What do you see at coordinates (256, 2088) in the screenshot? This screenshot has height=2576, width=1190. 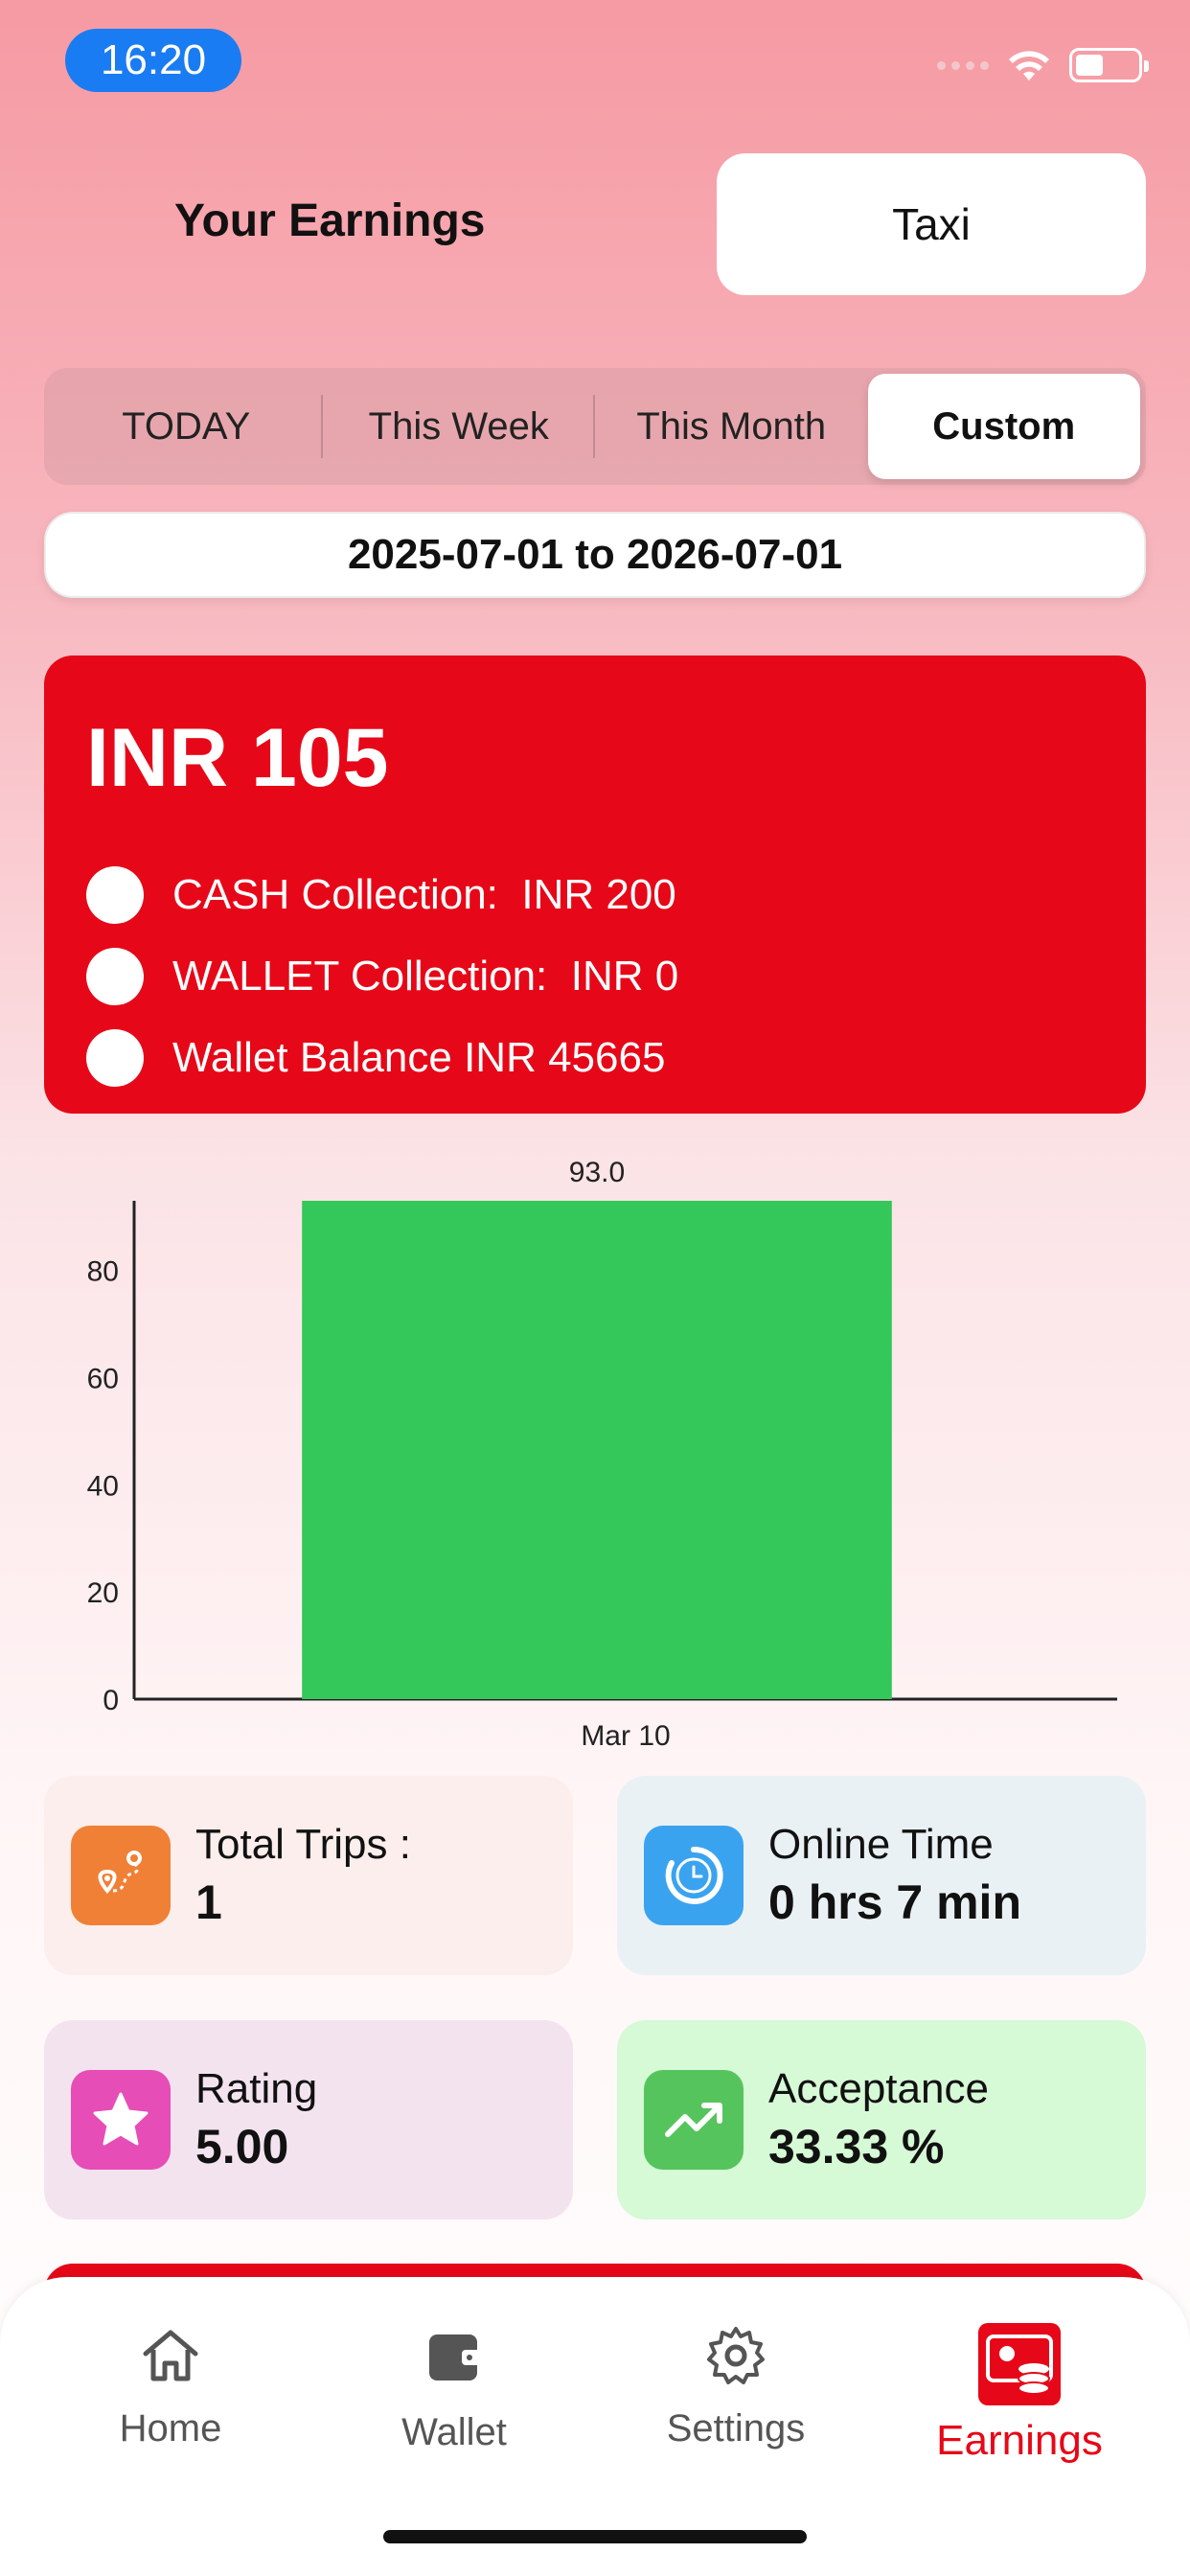 I see `rating-label: Rating` at bounding box center [256, 2088].